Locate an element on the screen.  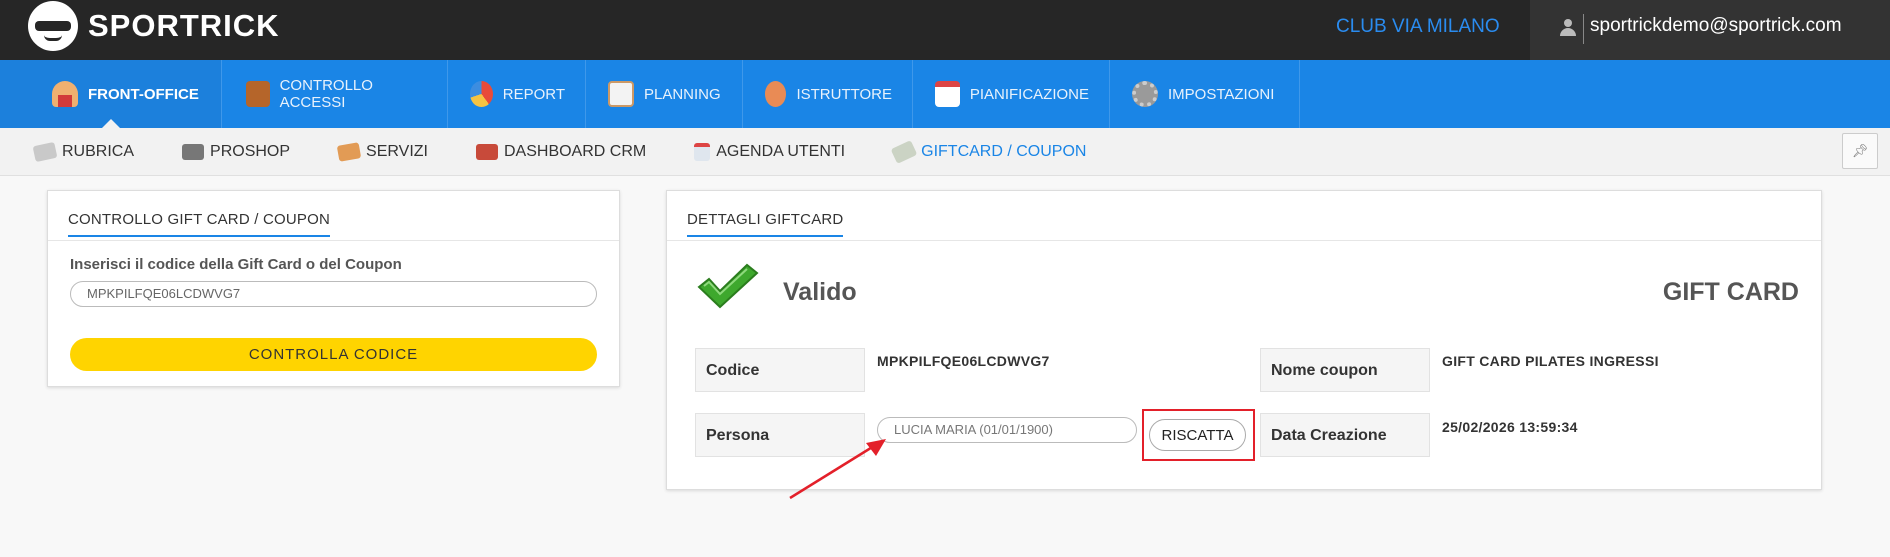
pin-button: 📌︎ is located at coordinates (1860, 151).